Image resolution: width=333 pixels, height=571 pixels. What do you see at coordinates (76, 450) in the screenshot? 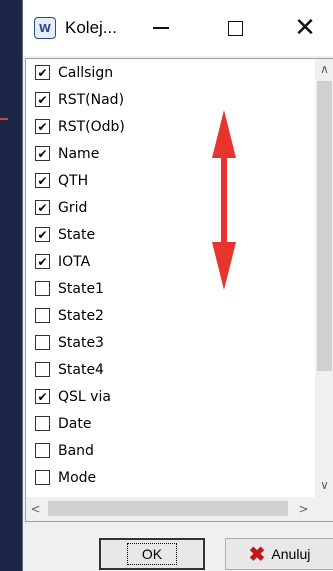
I see `checklist-item-label: Band` at bounding box center [76, 450].